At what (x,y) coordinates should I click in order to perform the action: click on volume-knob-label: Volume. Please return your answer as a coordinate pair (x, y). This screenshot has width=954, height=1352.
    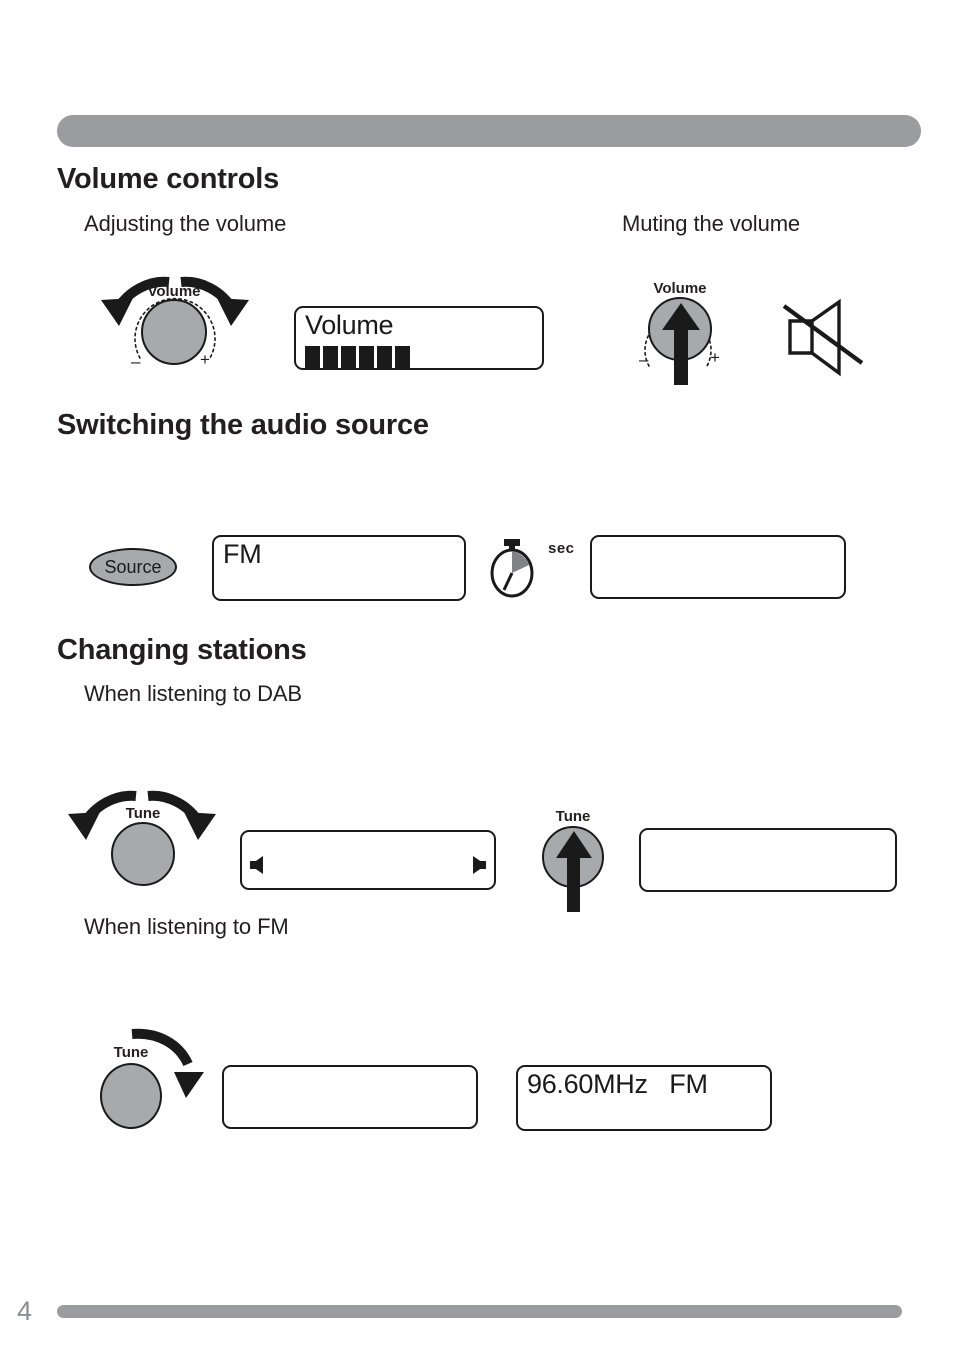
    Looking at the image, I should click on (174, 291).